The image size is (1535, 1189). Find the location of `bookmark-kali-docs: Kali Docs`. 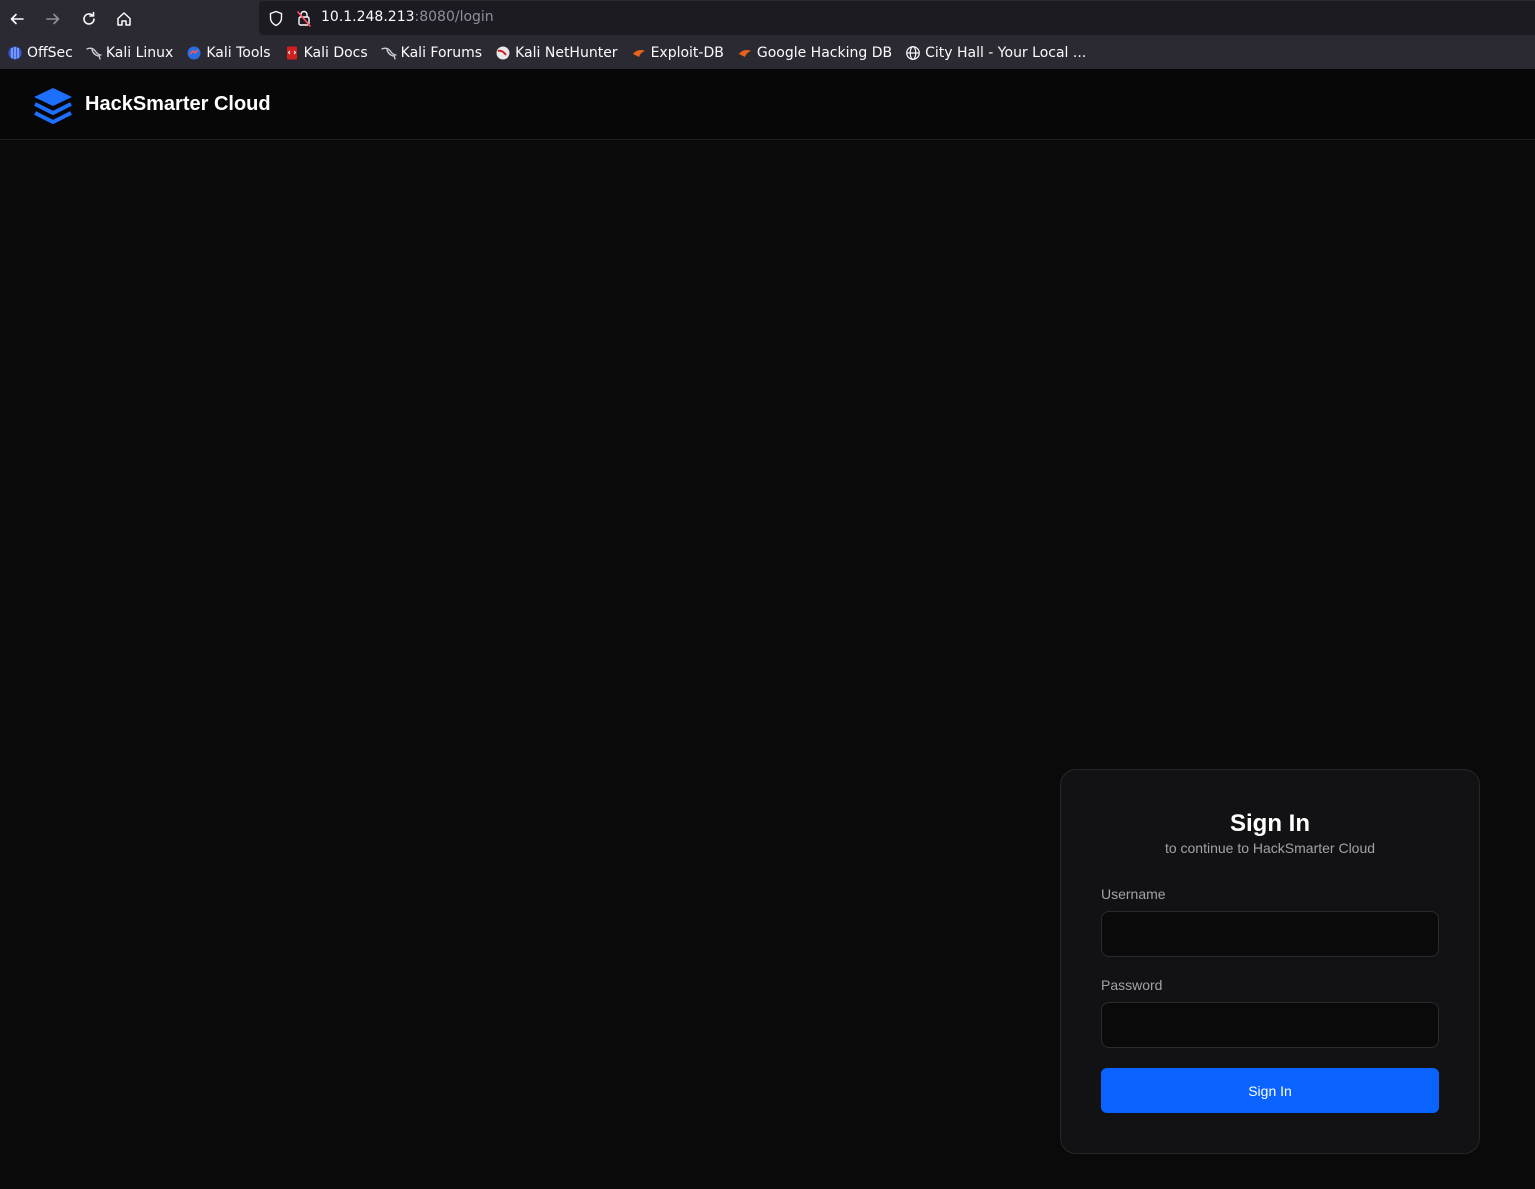

bookmark-kali-docs: Kali Docs is located at coordinates (327, 53).